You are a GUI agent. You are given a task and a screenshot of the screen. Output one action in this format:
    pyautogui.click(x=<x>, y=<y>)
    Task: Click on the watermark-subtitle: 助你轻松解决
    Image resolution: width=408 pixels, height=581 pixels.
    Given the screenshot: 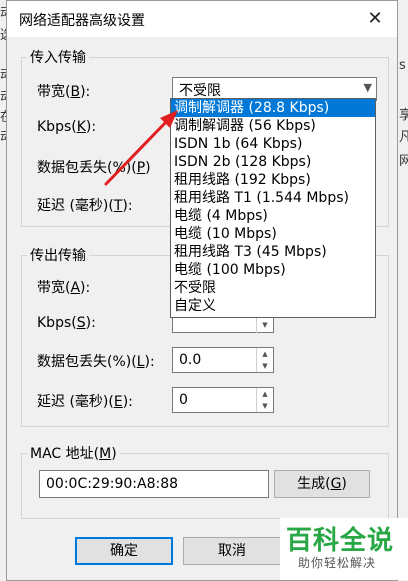 What is the action you would take?
    pyautogui.click(x=337, y=563)
    